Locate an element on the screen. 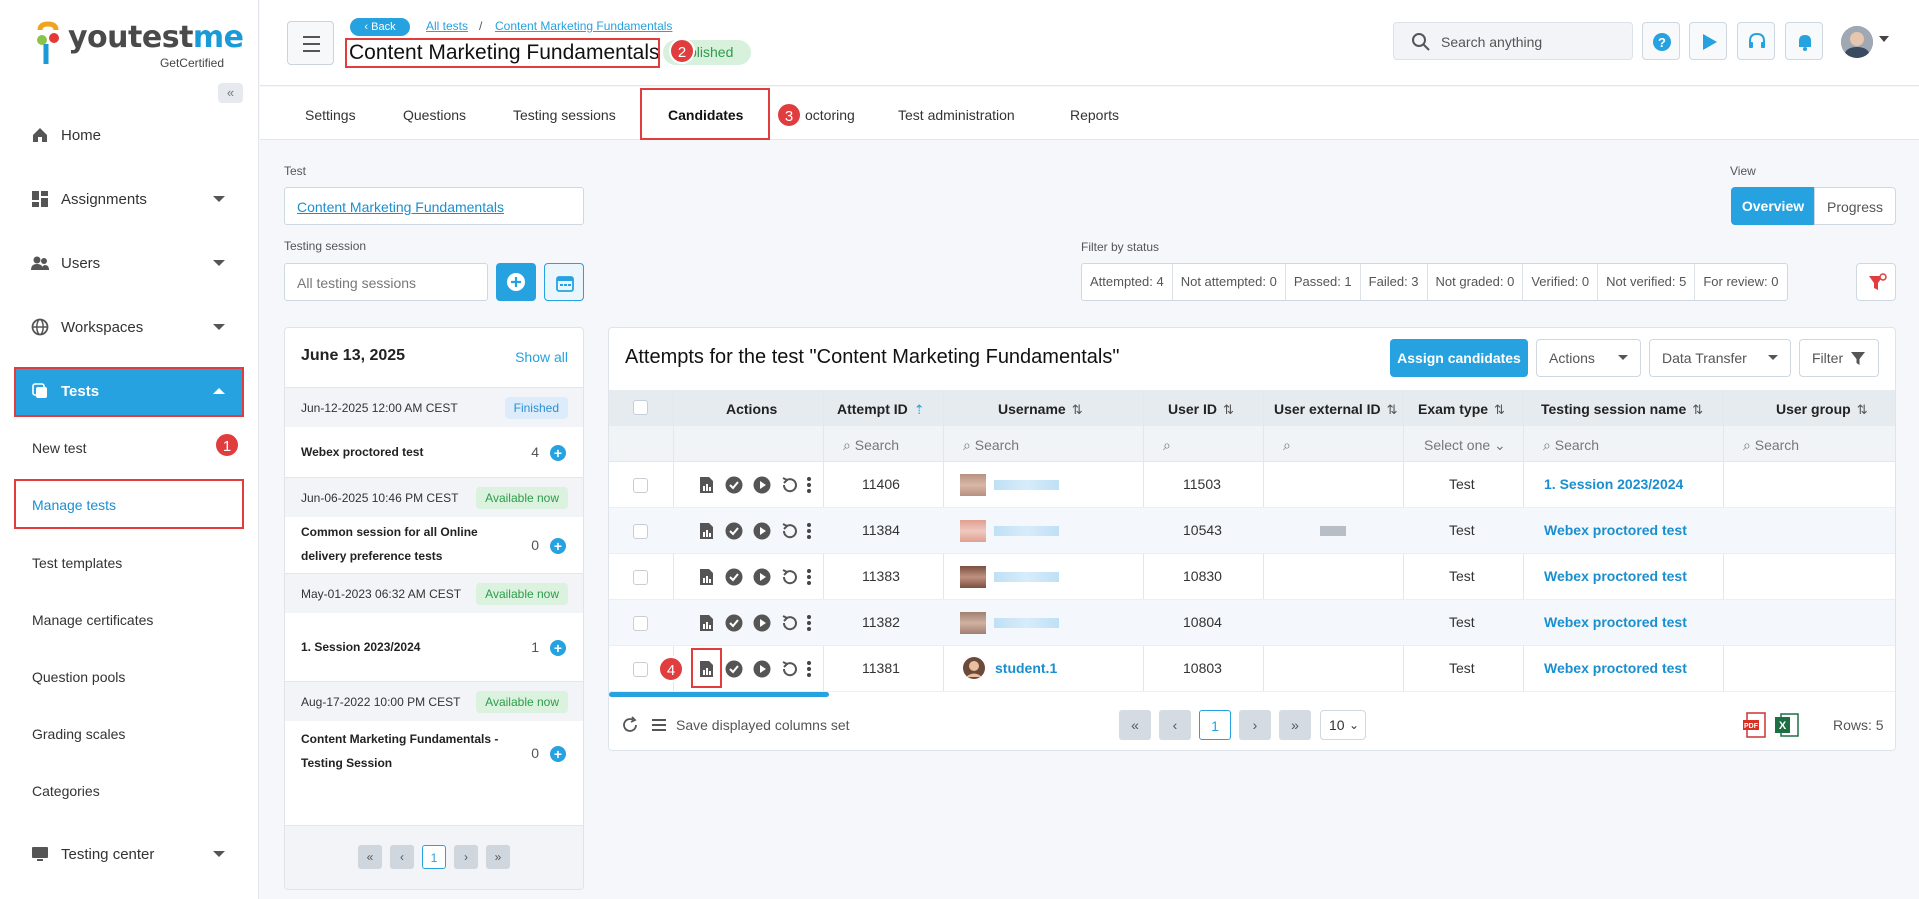 This screenshot has height=899, width=1919. status-for-review: For review: 0 is located at coordinates (1740, 282).